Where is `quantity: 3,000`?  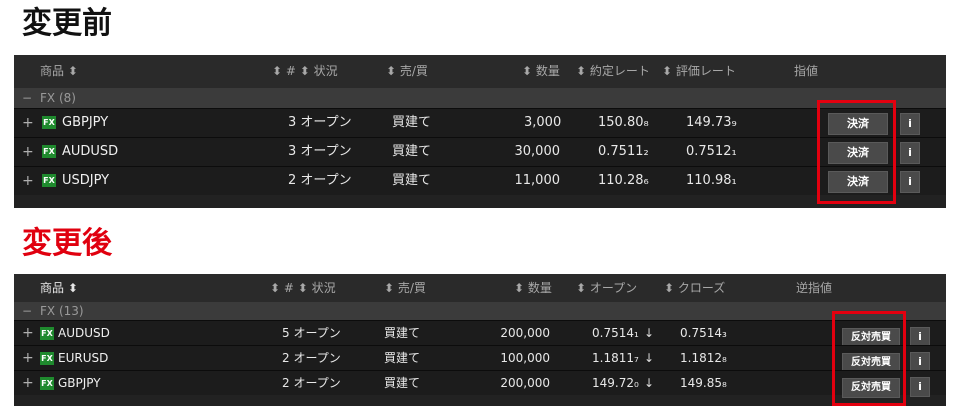 quantity: 3,000 is located at coordinates (543, 122).